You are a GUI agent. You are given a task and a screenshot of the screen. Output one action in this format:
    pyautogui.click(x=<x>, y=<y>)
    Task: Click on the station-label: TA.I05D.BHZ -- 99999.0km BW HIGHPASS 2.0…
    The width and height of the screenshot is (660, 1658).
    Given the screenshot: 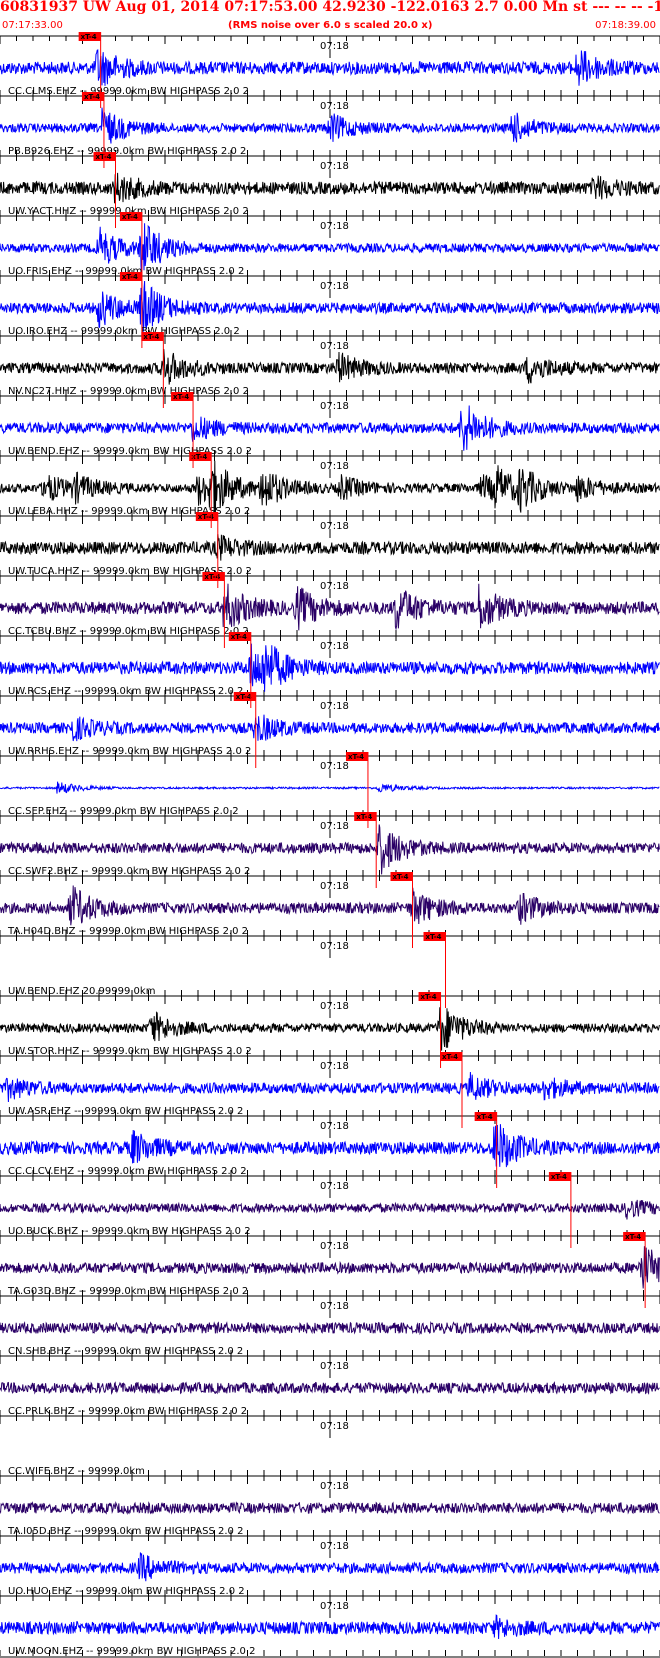 What is the action you would take?
    pyautogui.click(x=125, y=1531)
    